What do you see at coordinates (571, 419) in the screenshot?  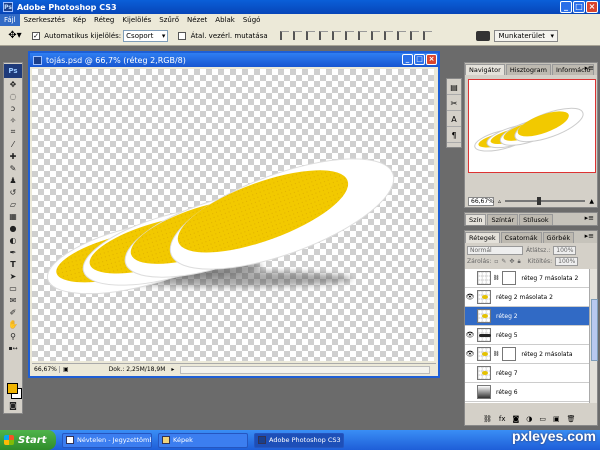 I see `trash-icon: 🗑︎` at bounding box center [571, 419].